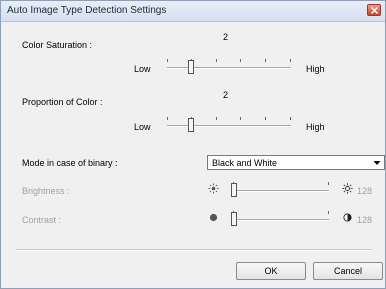 This screenshot has height=289, width=386. I want to click on proportion-of-color-slider, so click(229, 124).